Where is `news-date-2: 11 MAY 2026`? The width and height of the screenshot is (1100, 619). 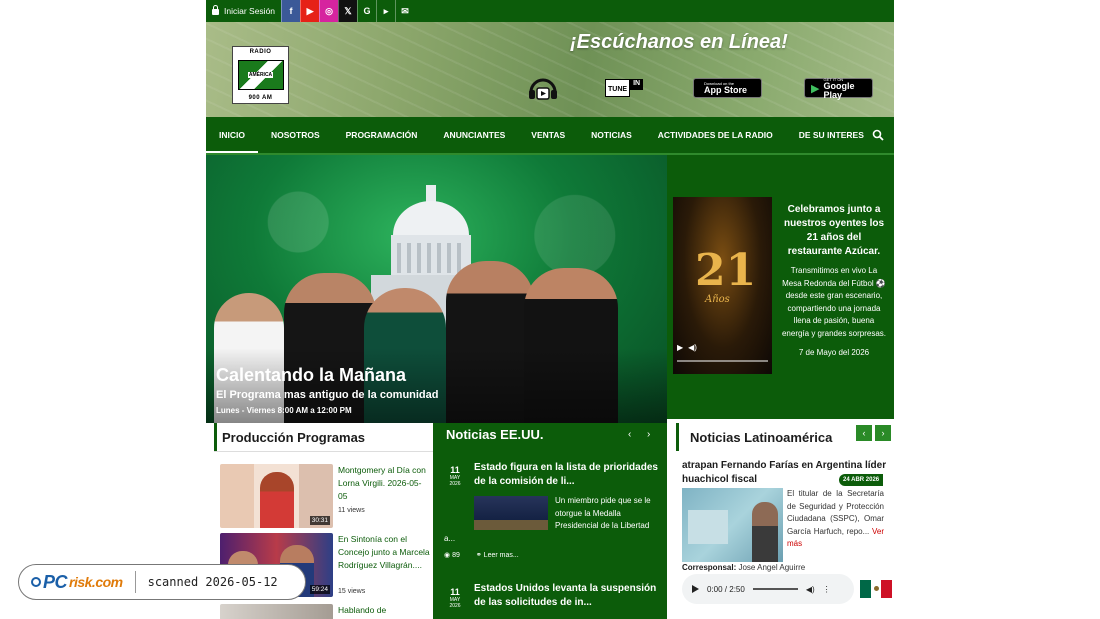 news-date-2: 11 MAY 2026 is located at coordinates (455, 598).